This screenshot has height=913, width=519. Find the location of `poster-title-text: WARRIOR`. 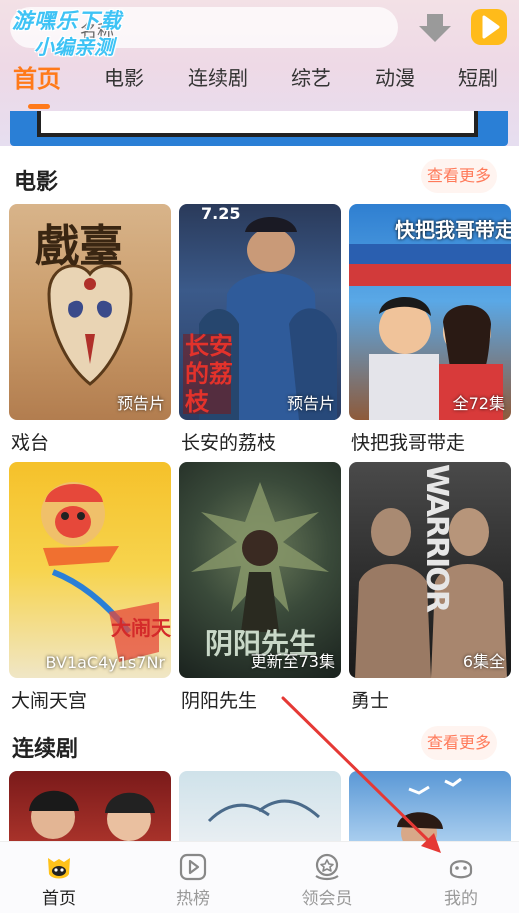

poster-title-text: WARRIOR is located at coordinates (436, 537).